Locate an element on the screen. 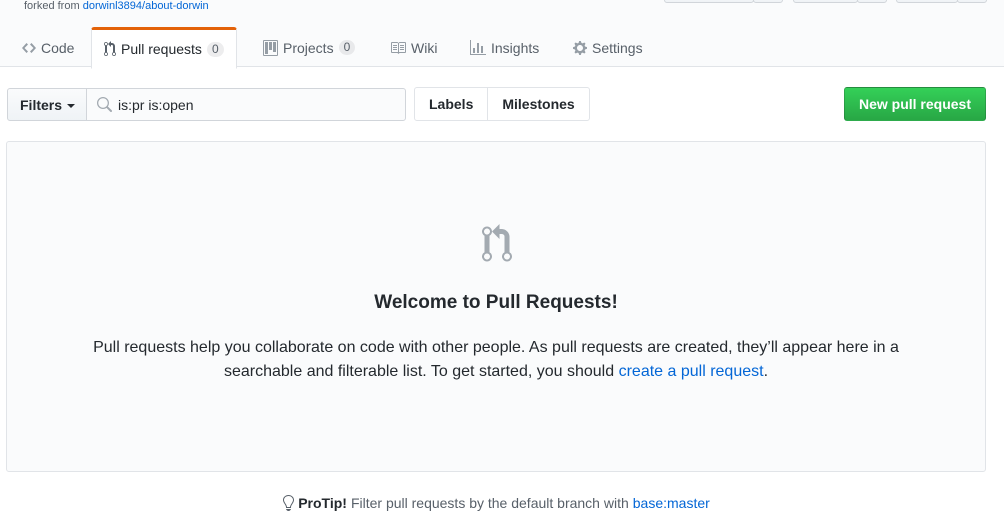 This screenshot has height=529, width=1004. create-pull-request-link: create a pull request is located at coordinates (691, 371).